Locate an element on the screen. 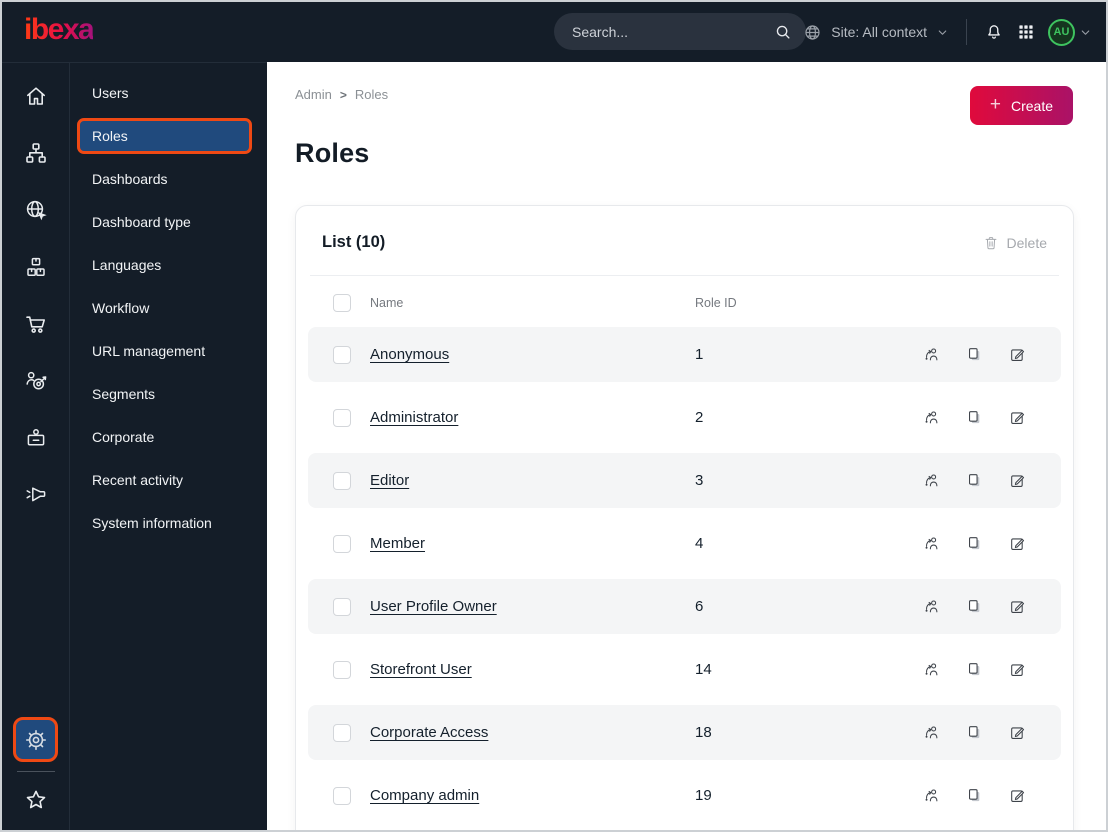 The height and width of the screenshot is (832, 1108). cart-icon is located at coordinates (36, 324).